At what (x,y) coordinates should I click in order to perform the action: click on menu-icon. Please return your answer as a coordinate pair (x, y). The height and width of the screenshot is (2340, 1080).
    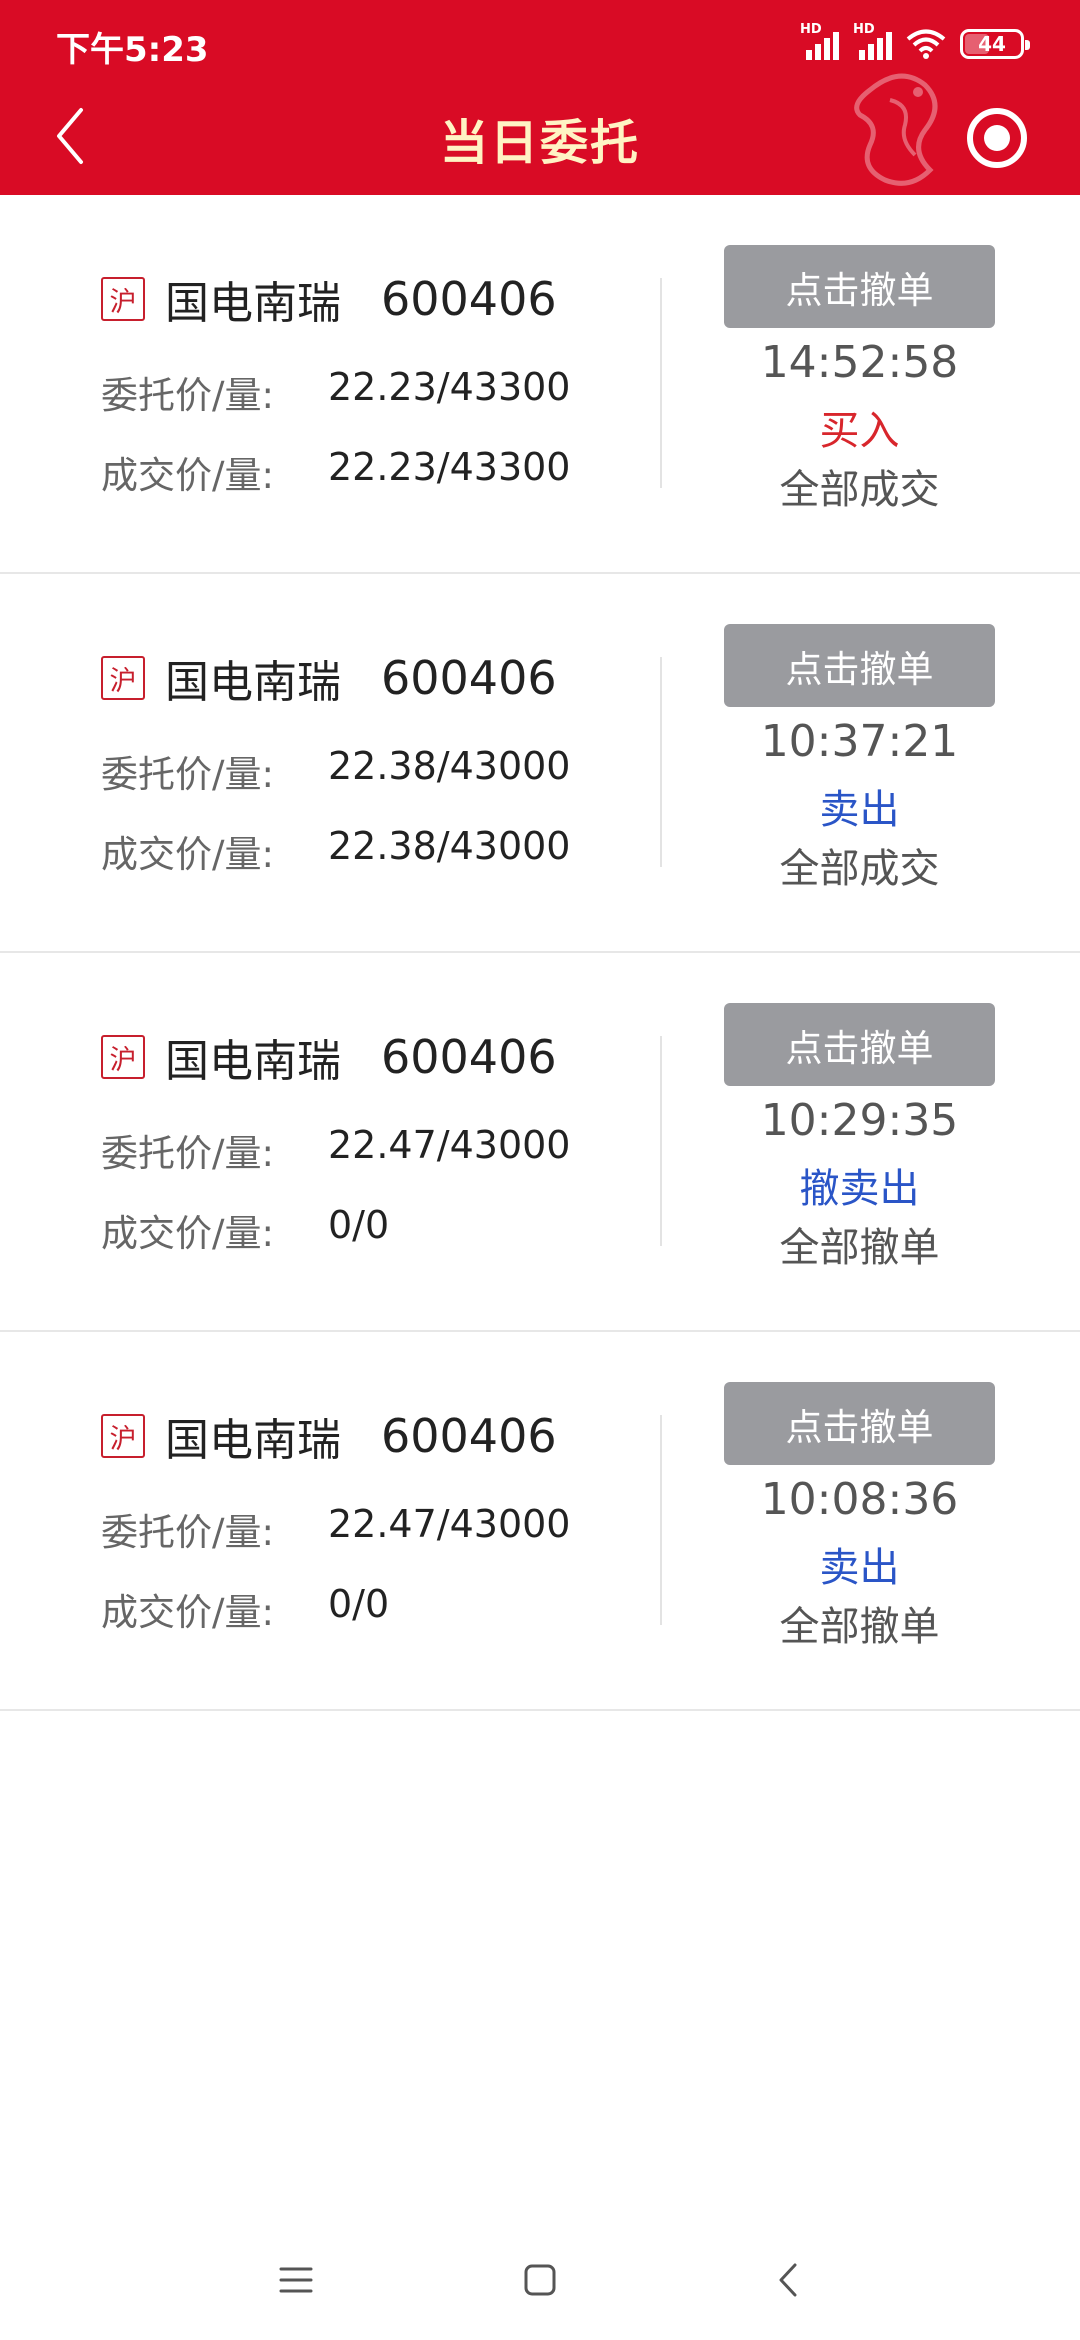
    Looking at the image, I should click on (296, 2280).